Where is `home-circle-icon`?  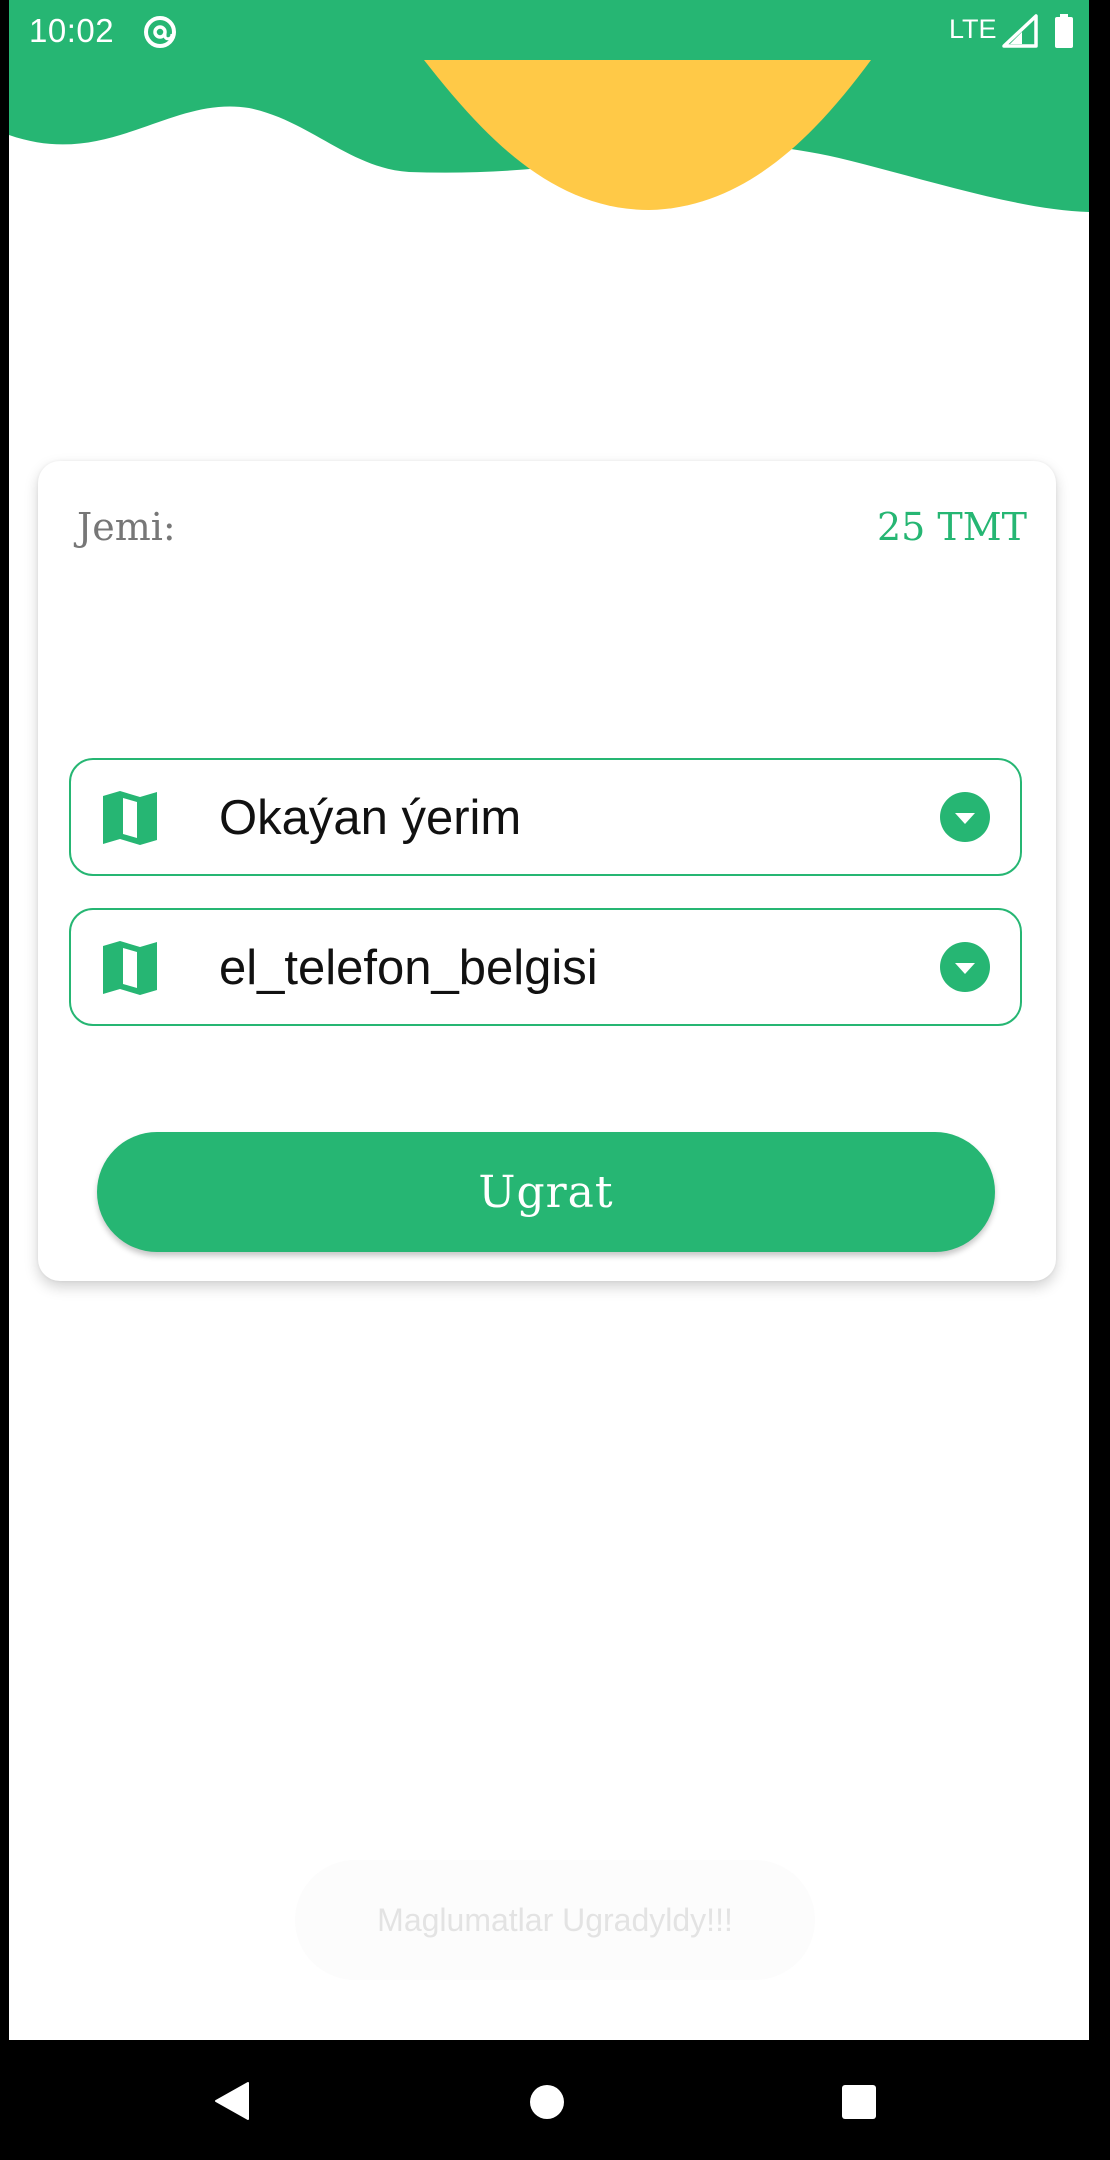
home-circle-icon is located at coordinates (547, 2102).